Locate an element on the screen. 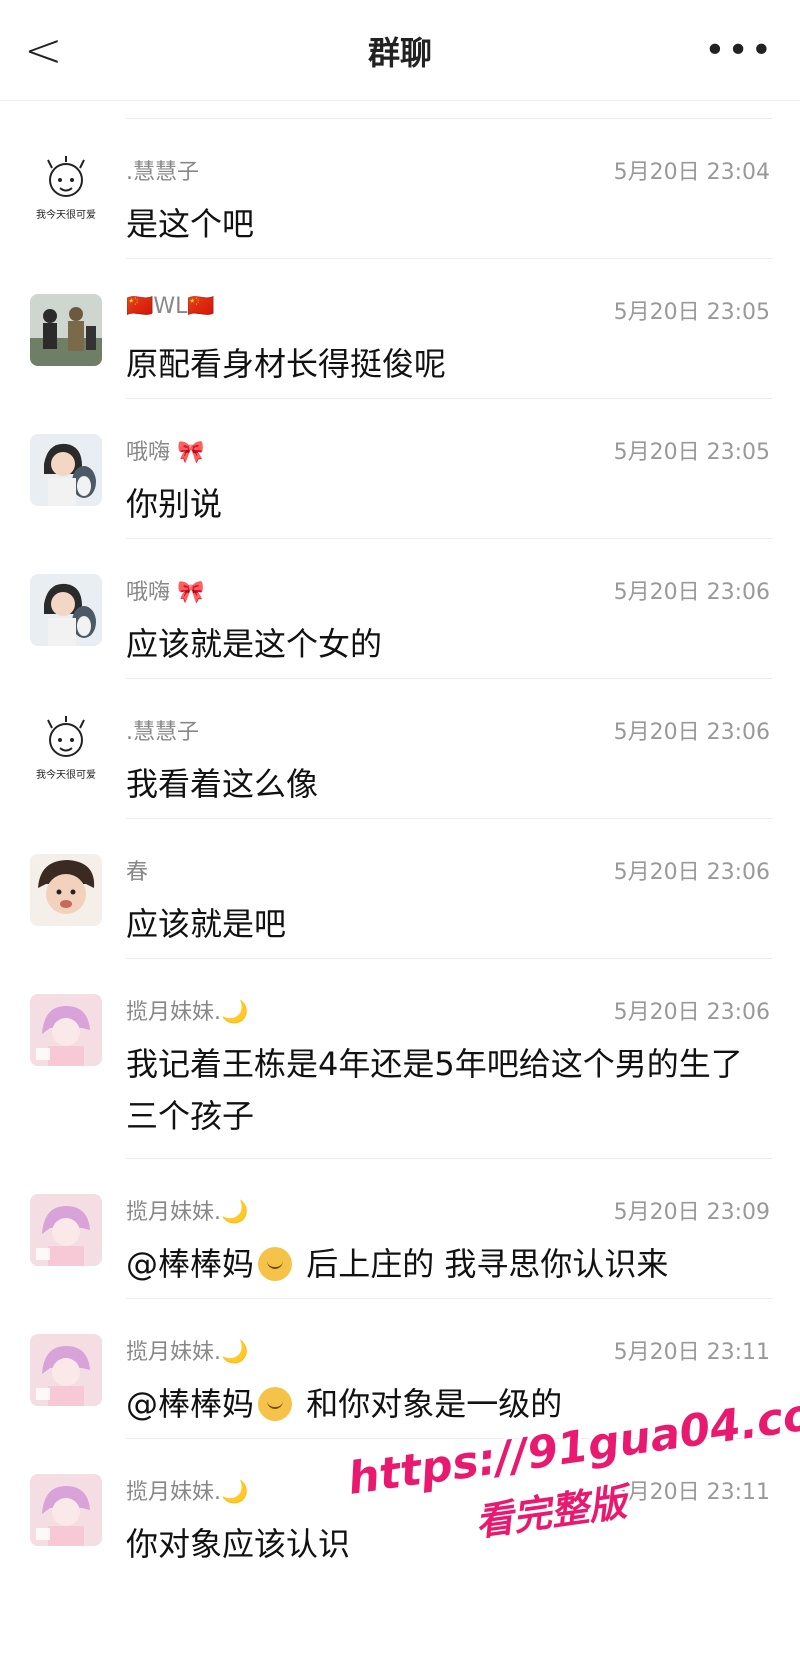 Image resolution: width=800 pixels, height=1678 pixels. message-text: 我看着这么像 is located at coordinates (222, 784).